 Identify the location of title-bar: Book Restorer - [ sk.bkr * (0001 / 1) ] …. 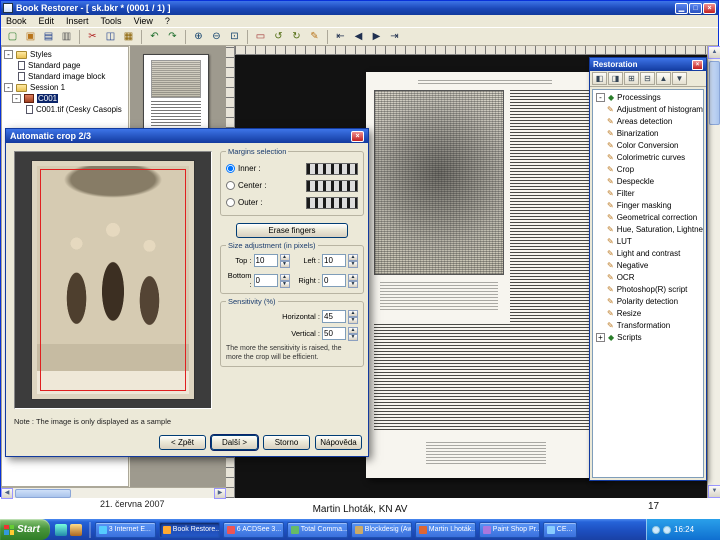
(359, 8).